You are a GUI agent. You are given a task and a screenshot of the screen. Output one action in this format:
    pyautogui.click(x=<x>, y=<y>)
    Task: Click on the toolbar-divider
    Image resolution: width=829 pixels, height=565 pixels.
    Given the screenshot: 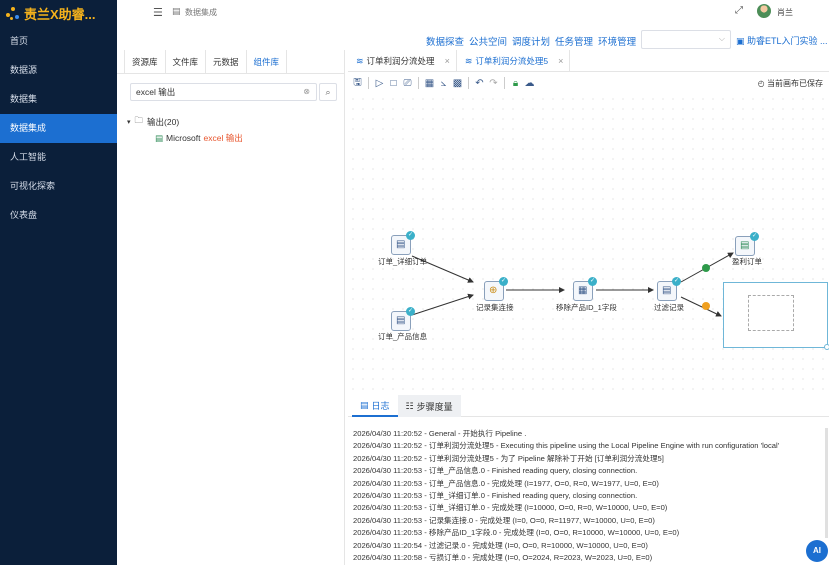 What is the action you would take?
    pyautogui.click(x=468, y=83)
    